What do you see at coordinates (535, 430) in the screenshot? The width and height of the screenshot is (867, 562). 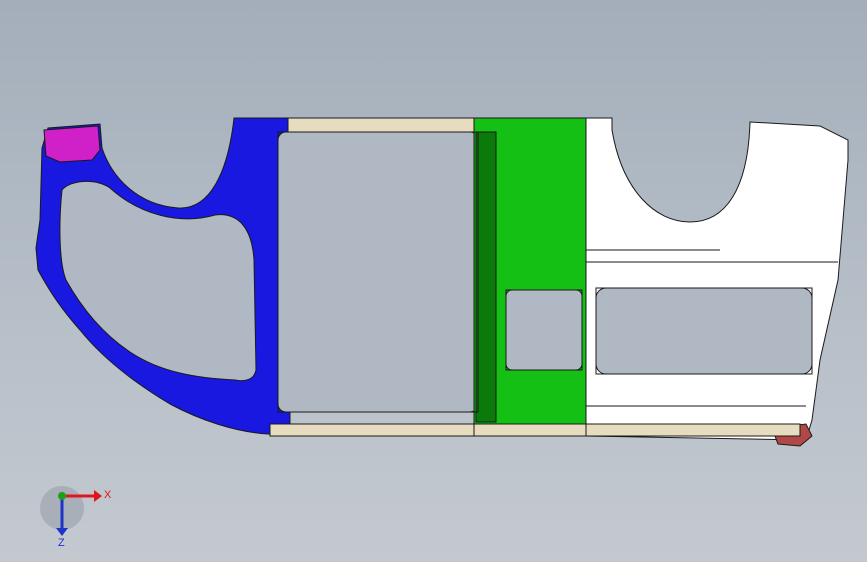 I see `sill-strip` at bounding box center [535, 430].